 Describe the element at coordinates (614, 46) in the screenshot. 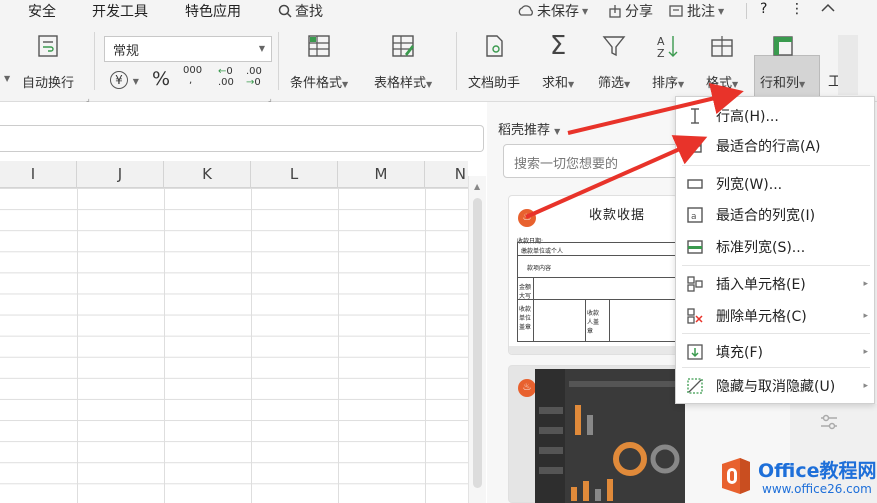

I see `filter-icon` at that location.